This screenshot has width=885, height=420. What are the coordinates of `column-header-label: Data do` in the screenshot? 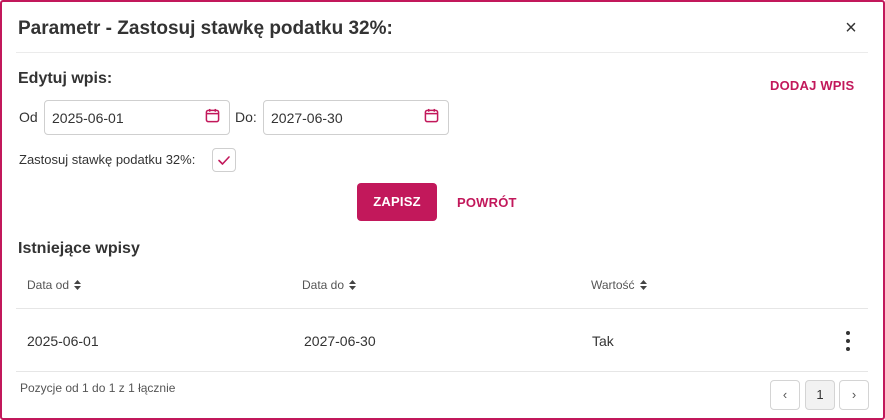 It's located at (323, 285).